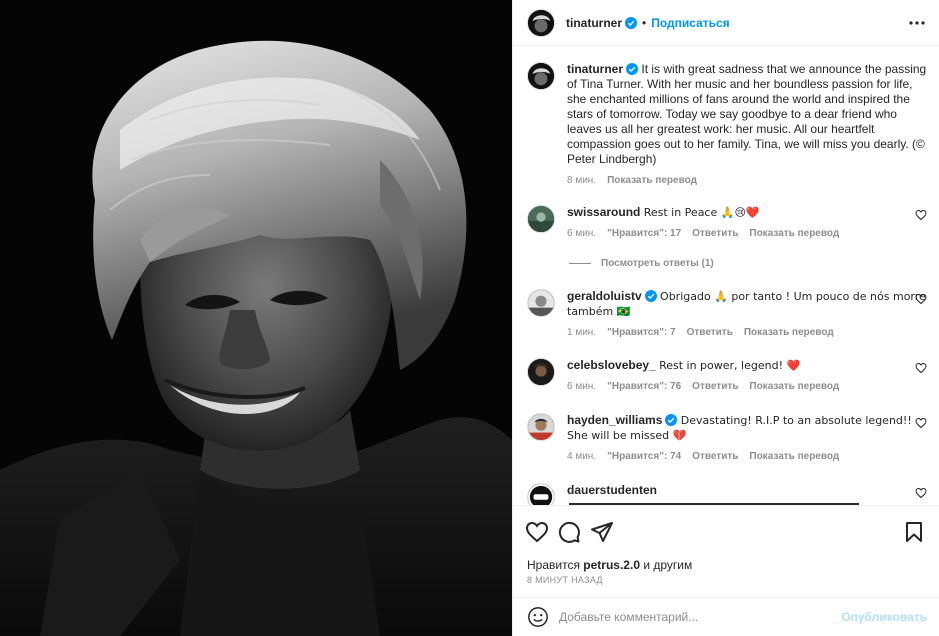 This screenshot has width=939, height=636. I want to click on commenter-username: swissaround, so click(603, 212).